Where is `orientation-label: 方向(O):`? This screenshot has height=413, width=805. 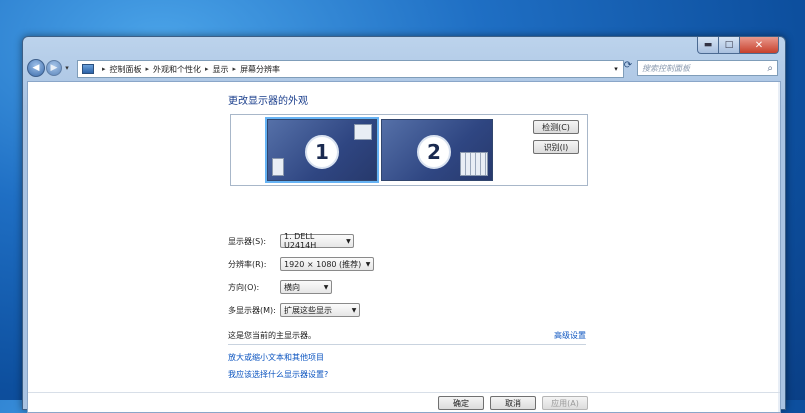
orientation-label: 方向(O): is located at coordinates (244, 287).